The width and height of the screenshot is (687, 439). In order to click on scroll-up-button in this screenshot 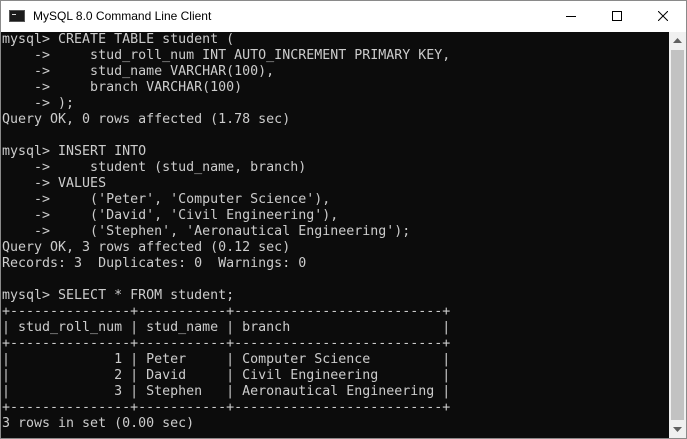, I will do `click(677, 40)`.